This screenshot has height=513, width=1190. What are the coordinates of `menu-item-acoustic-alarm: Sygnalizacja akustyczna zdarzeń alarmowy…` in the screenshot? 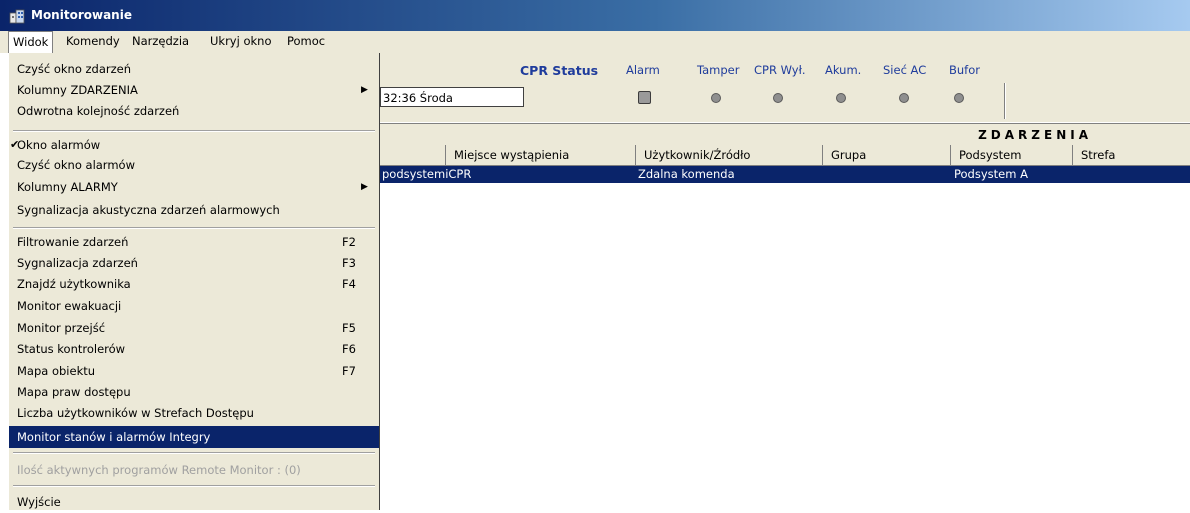 It's located at (194, 210).